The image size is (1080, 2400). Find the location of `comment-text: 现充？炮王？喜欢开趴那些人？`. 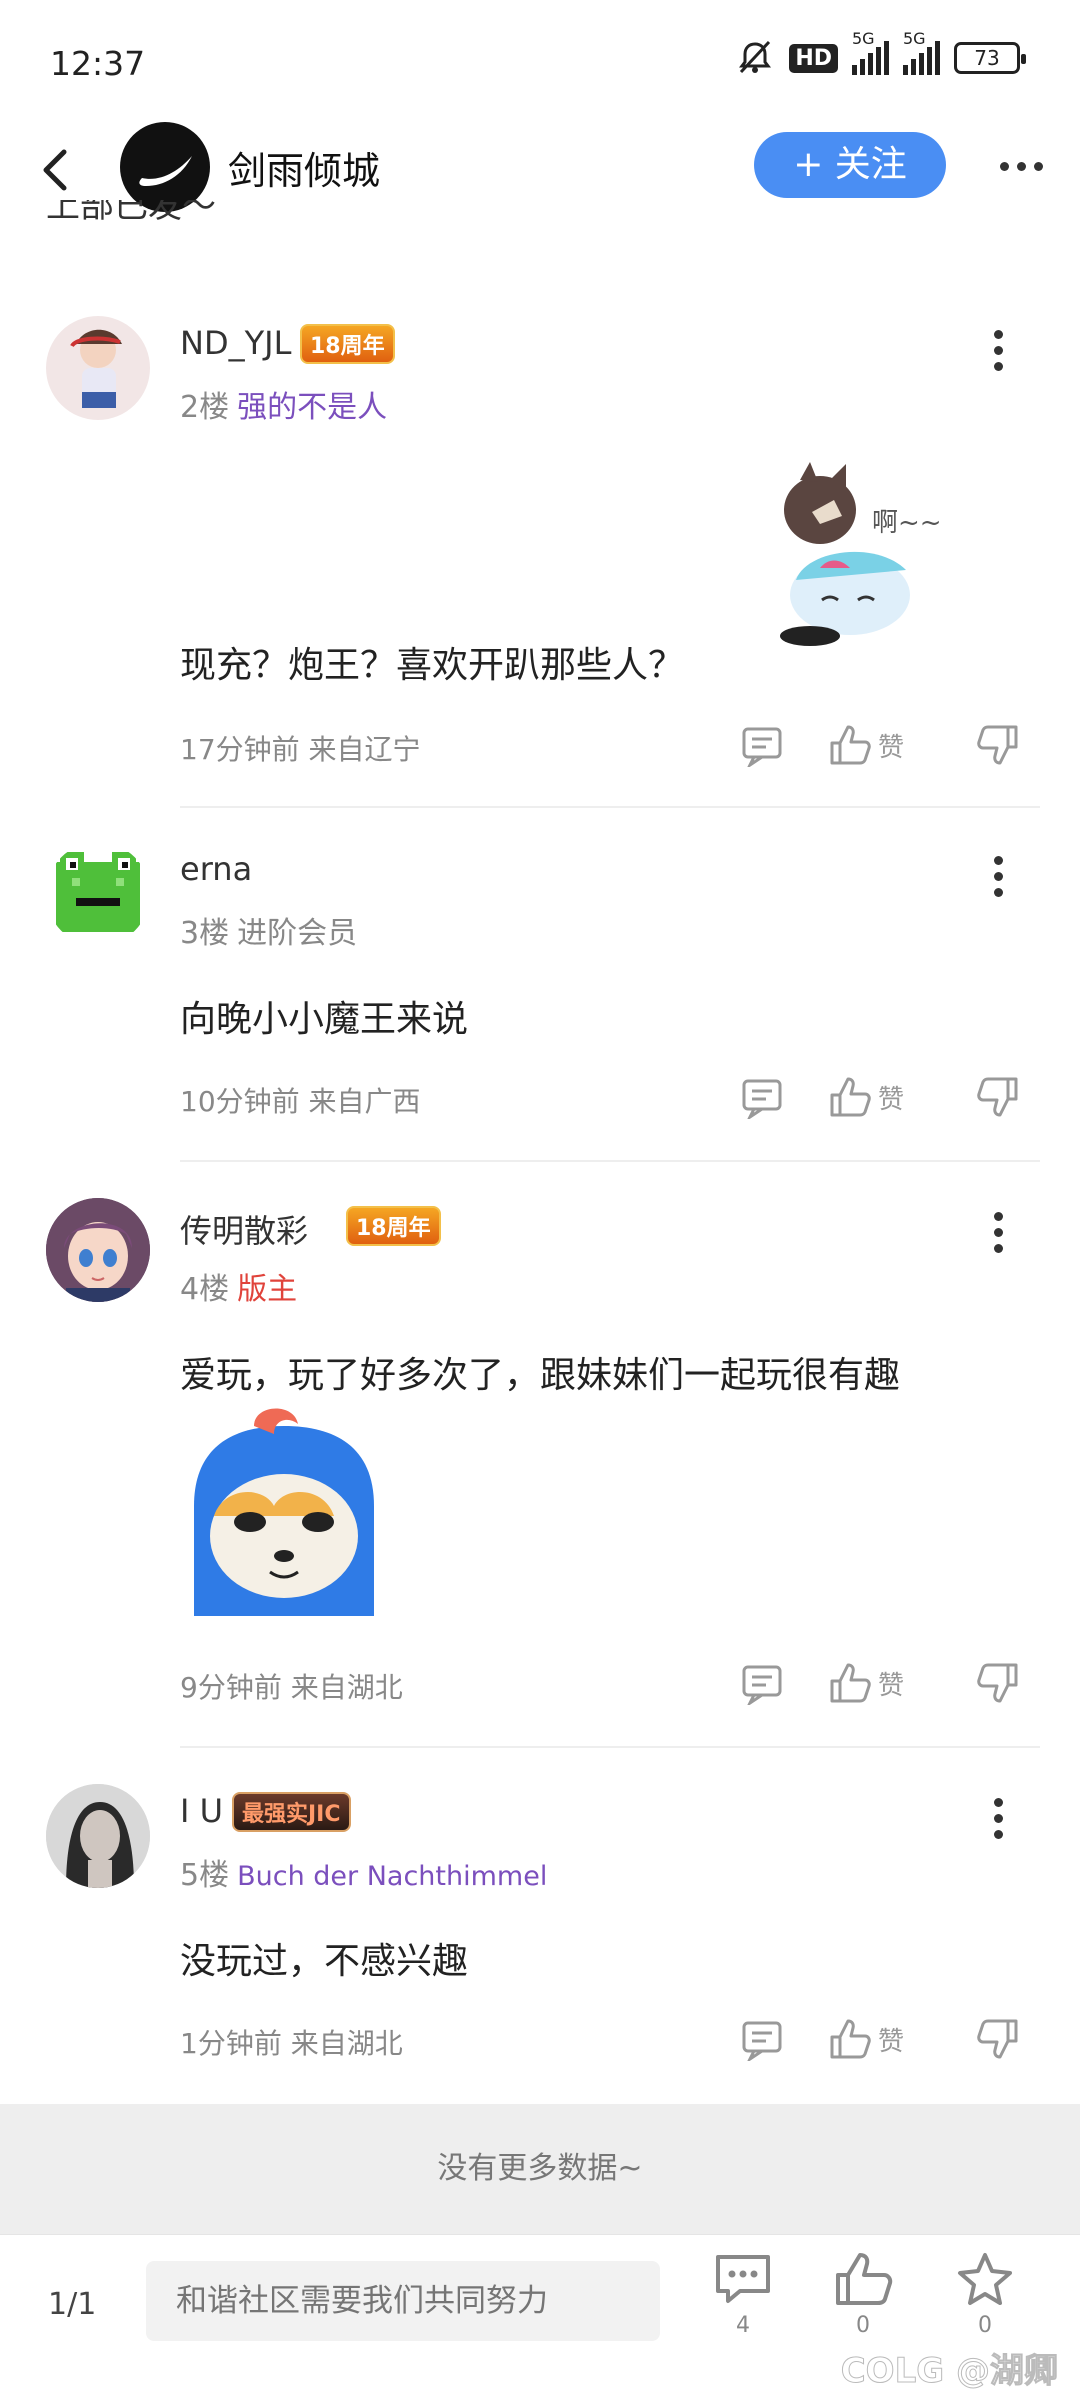

comment-text: 现充？炮王？喜欢开趴那些人？ is located at coordinates (432, 665).